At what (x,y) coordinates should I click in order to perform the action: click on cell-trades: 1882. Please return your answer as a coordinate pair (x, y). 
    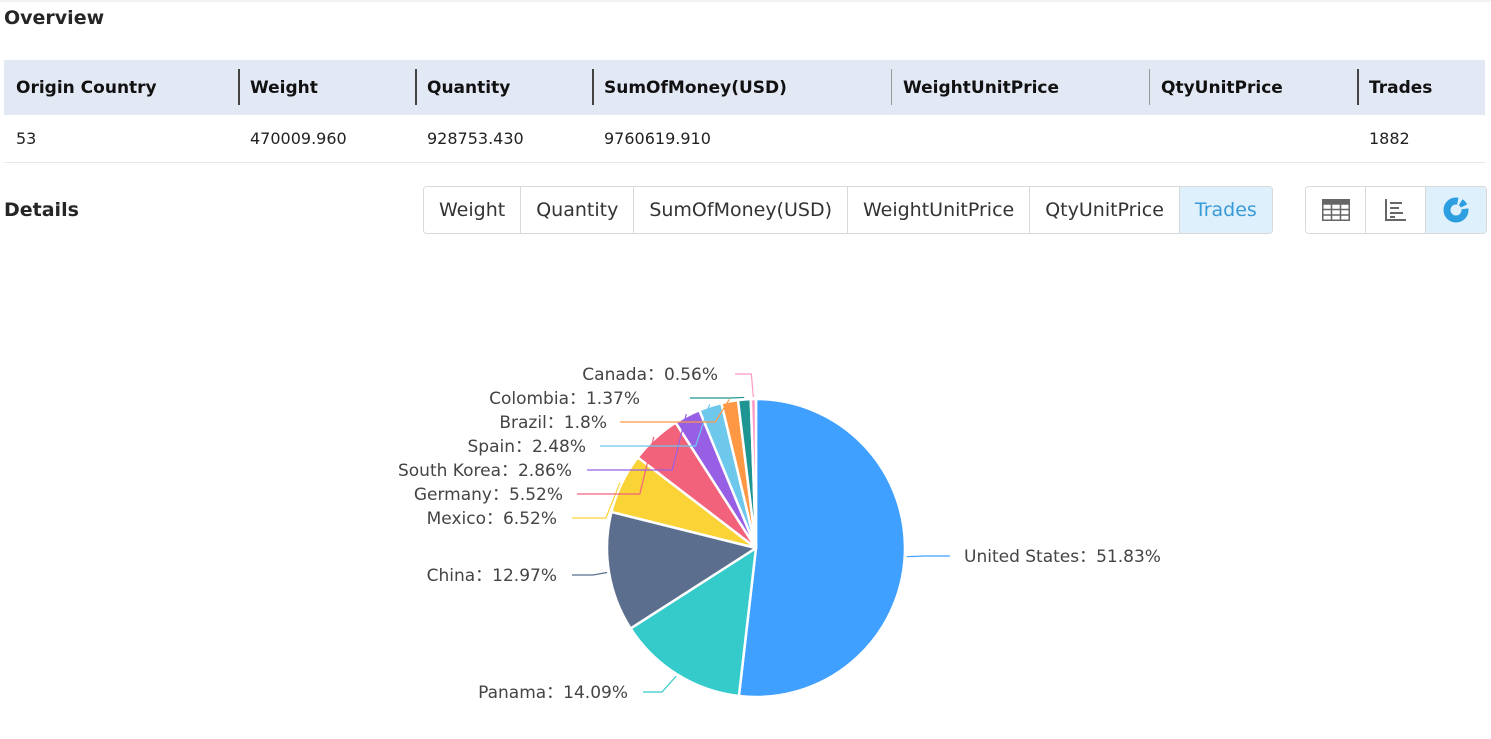
    Looking at the image, I should click on (1421, 139).